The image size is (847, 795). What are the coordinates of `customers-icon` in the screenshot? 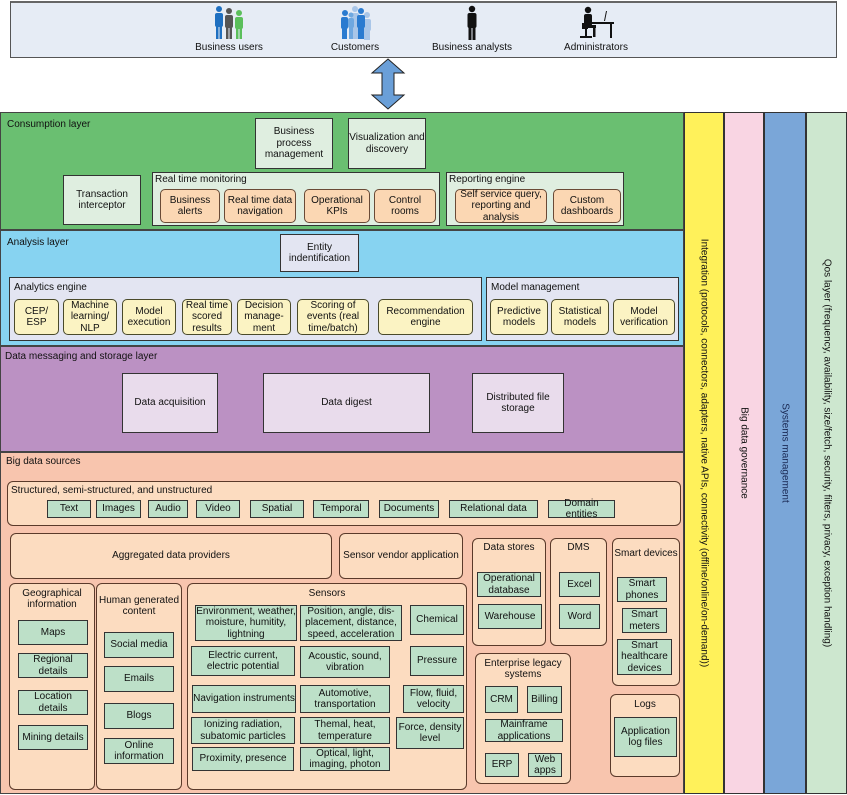 It's located at (356, 23).